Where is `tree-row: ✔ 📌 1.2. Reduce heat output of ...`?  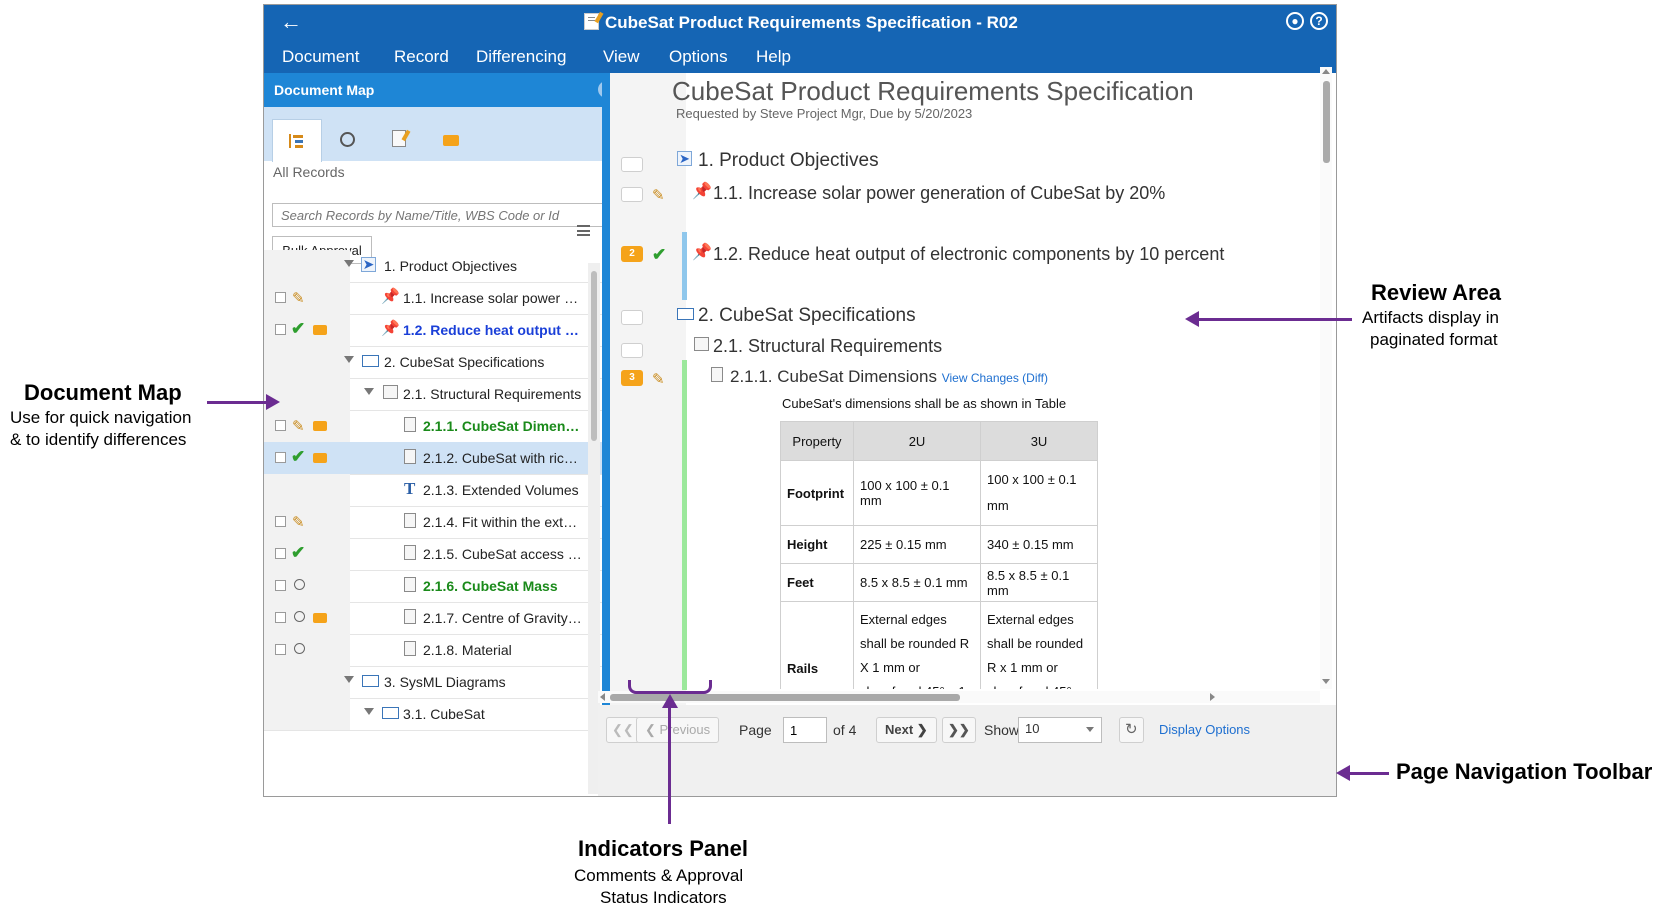
tree-row: ✔ 📌 1.2. Reduce heat output of ... is located at coordinates (434, 330).